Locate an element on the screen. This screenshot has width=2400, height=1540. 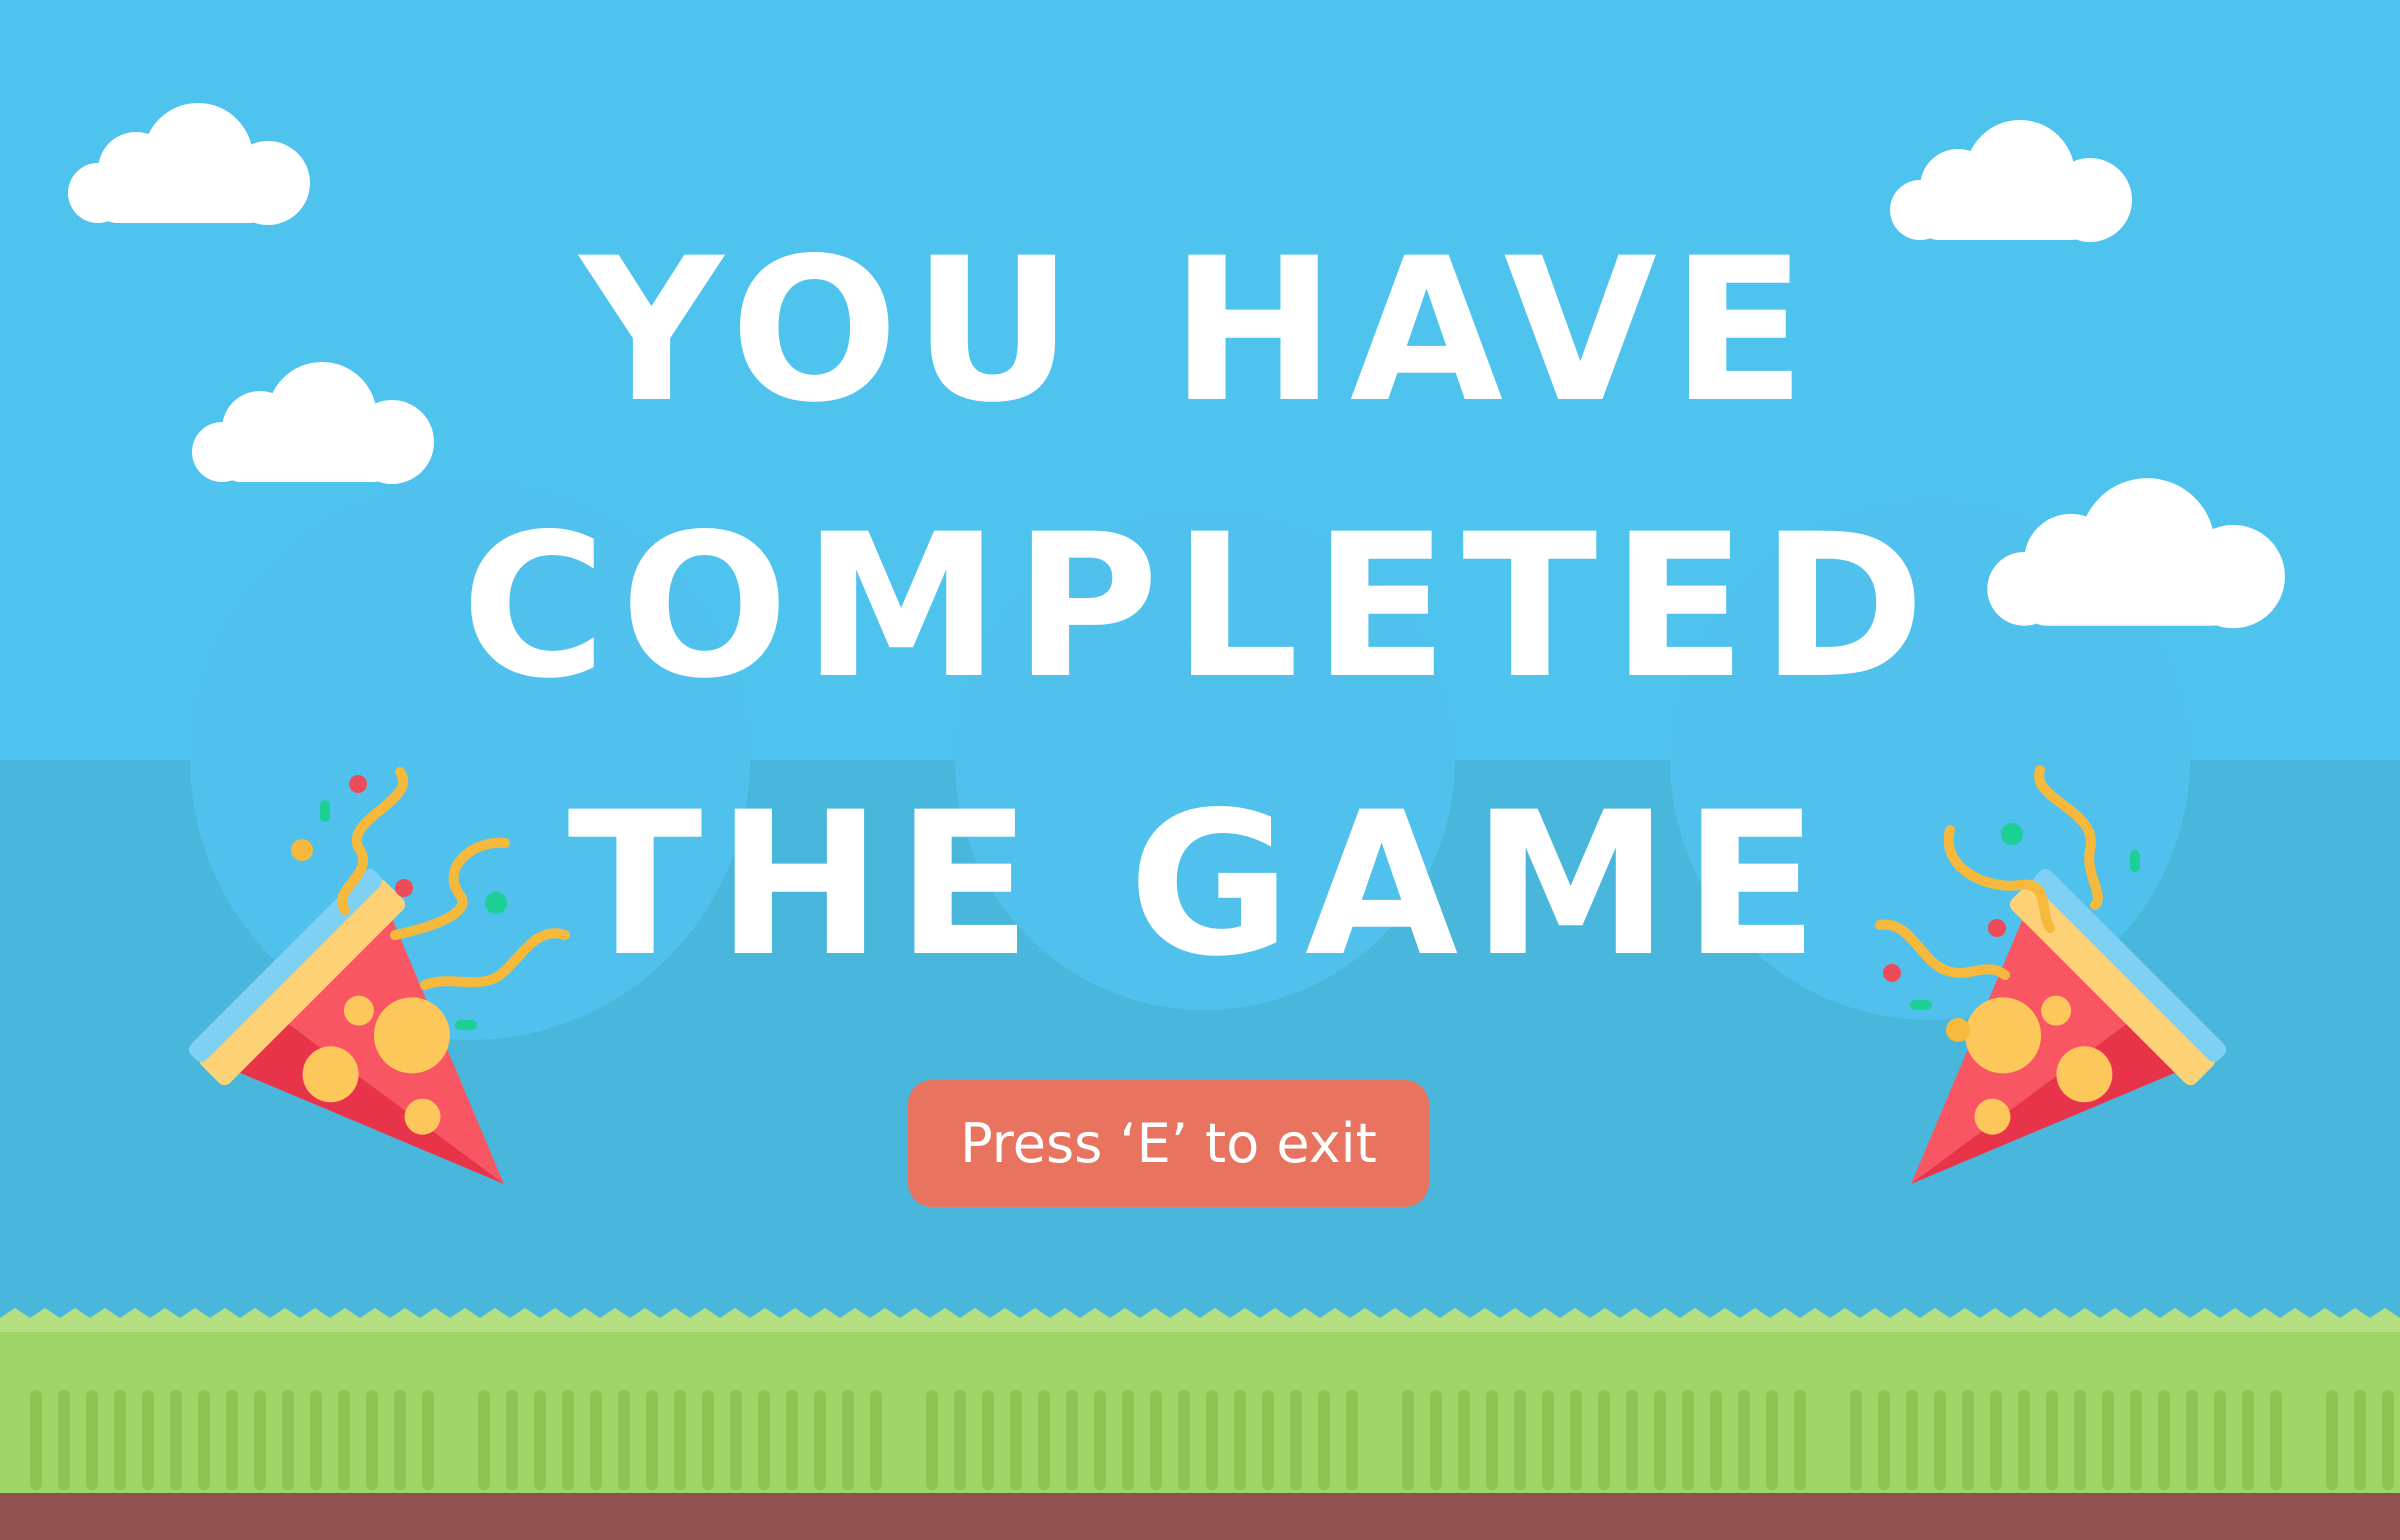
grass-ground is located at coordinates (1200, 1403).